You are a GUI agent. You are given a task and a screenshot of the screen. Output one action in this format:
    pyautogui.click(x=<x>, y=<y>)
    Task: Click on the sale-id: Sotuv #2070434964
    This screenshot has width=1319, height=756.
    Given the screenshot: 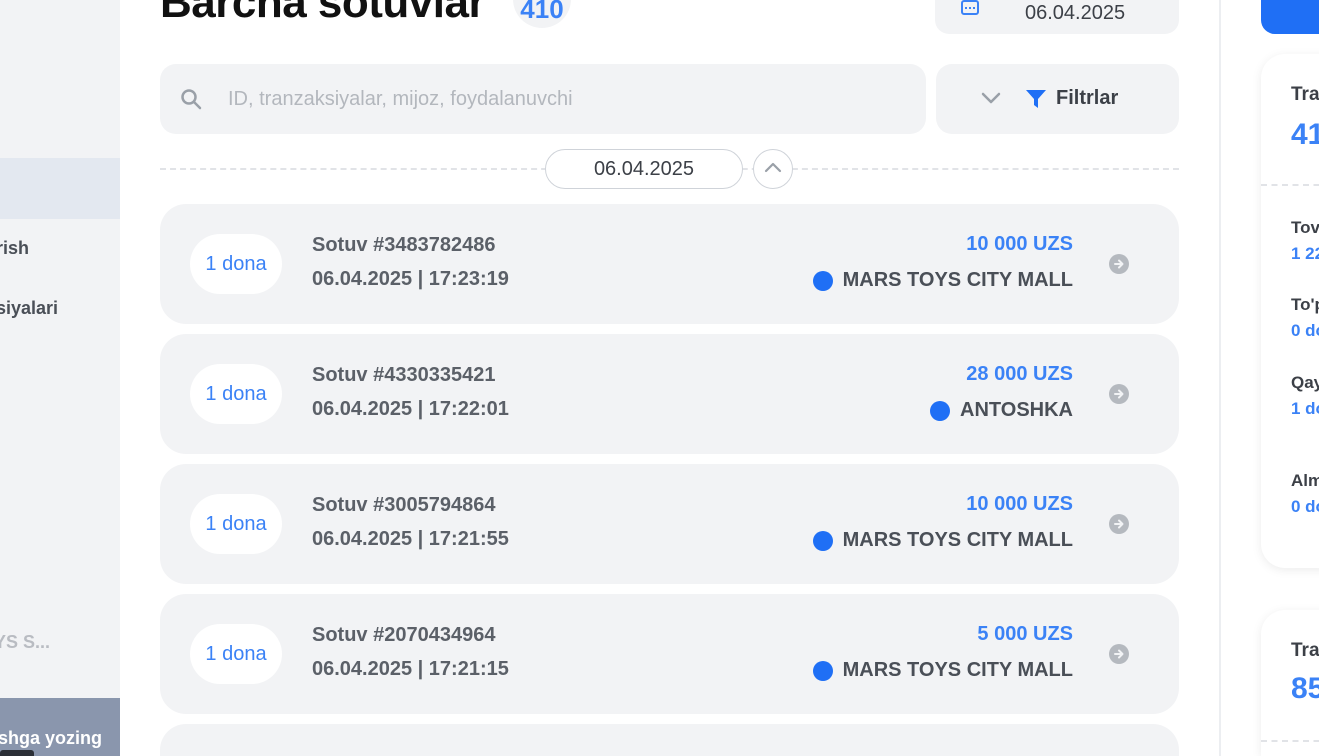 What is the action you would take?
    pyautogui.click(x=404, y=635)
    